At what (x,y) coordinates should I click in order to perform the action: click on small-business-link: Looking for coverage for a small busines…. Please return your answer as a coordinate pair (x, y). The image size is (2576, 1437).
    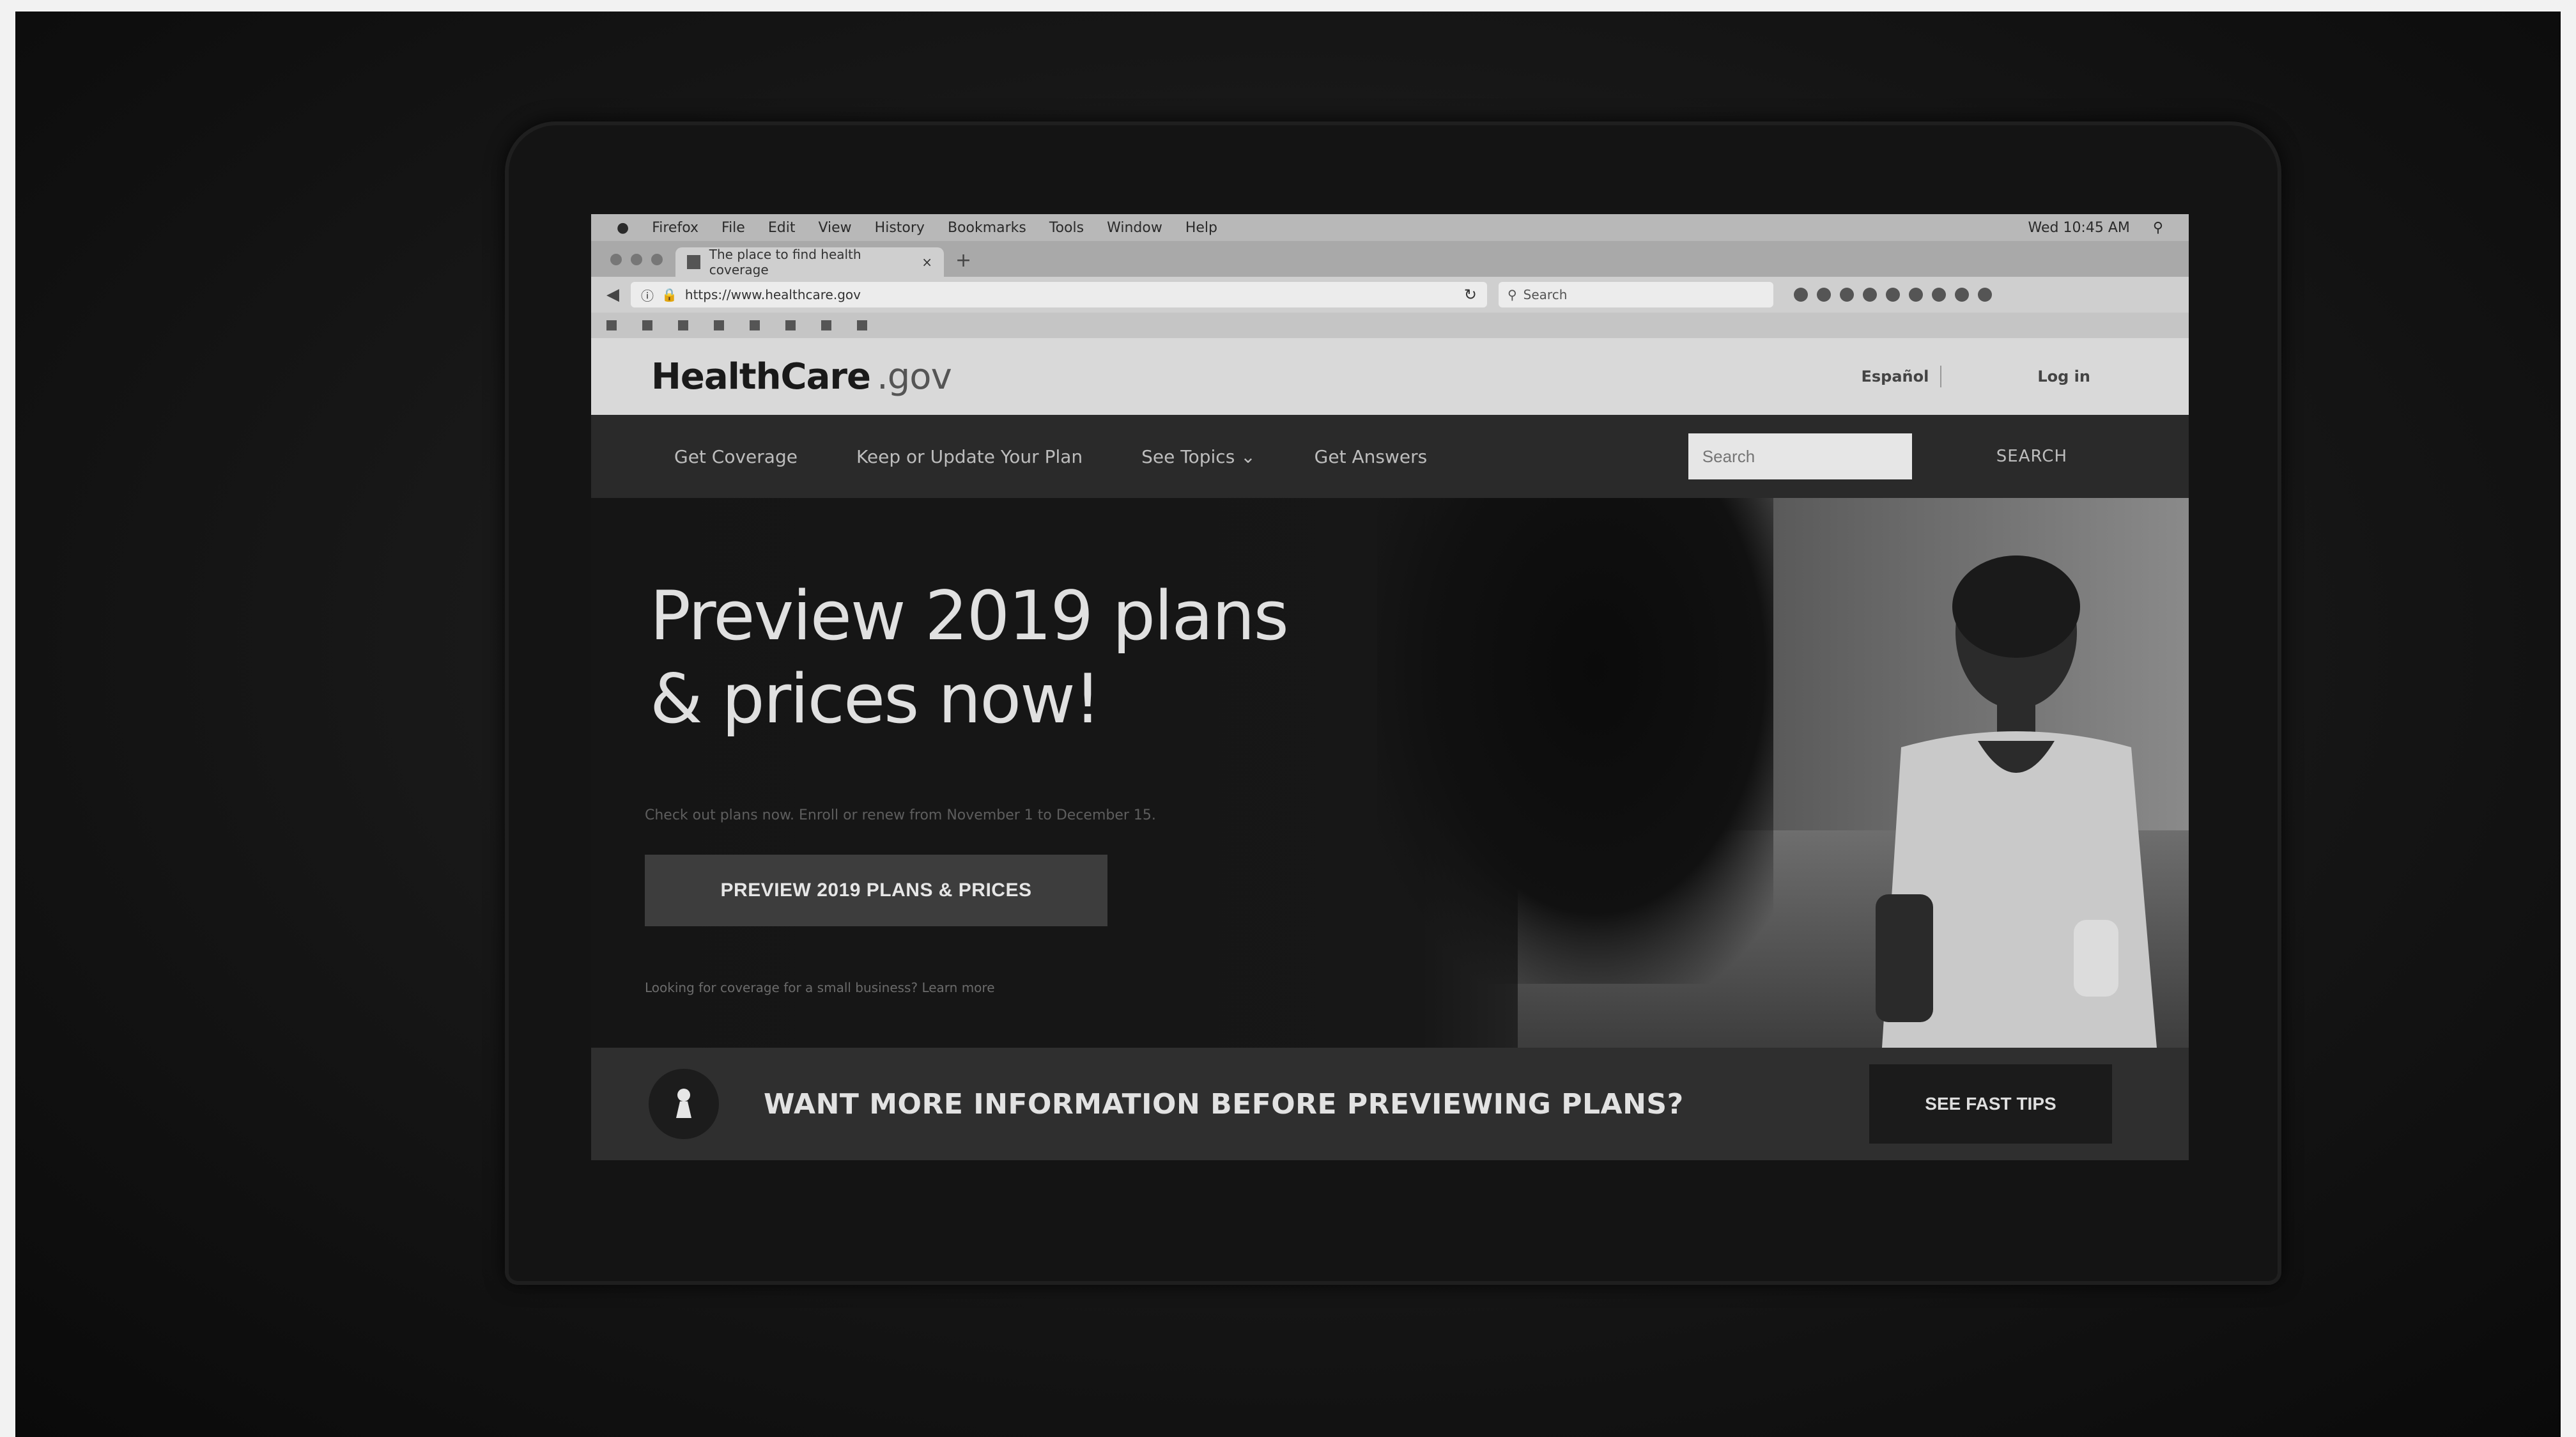
    Looking at the image, I should click on (820, 987).